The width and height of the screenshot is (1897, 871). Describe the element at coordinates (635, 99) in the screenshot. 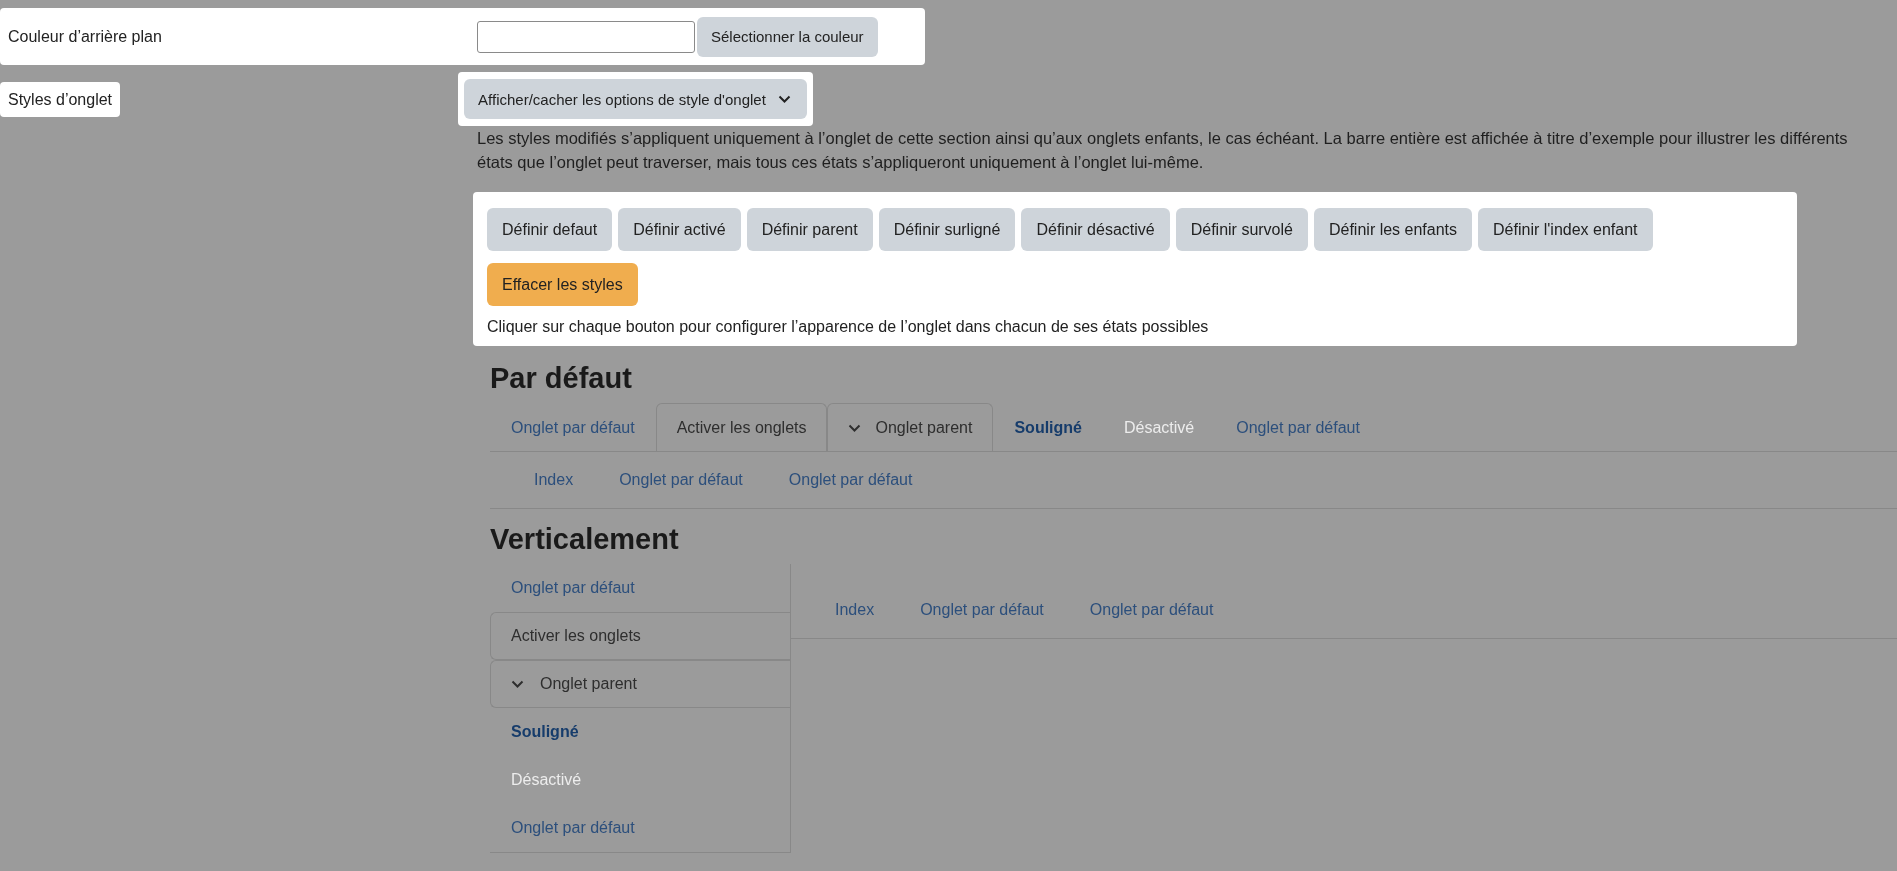

I see `toggle-options-button: Afficher/cacher les options de style d'onglet` at that location.